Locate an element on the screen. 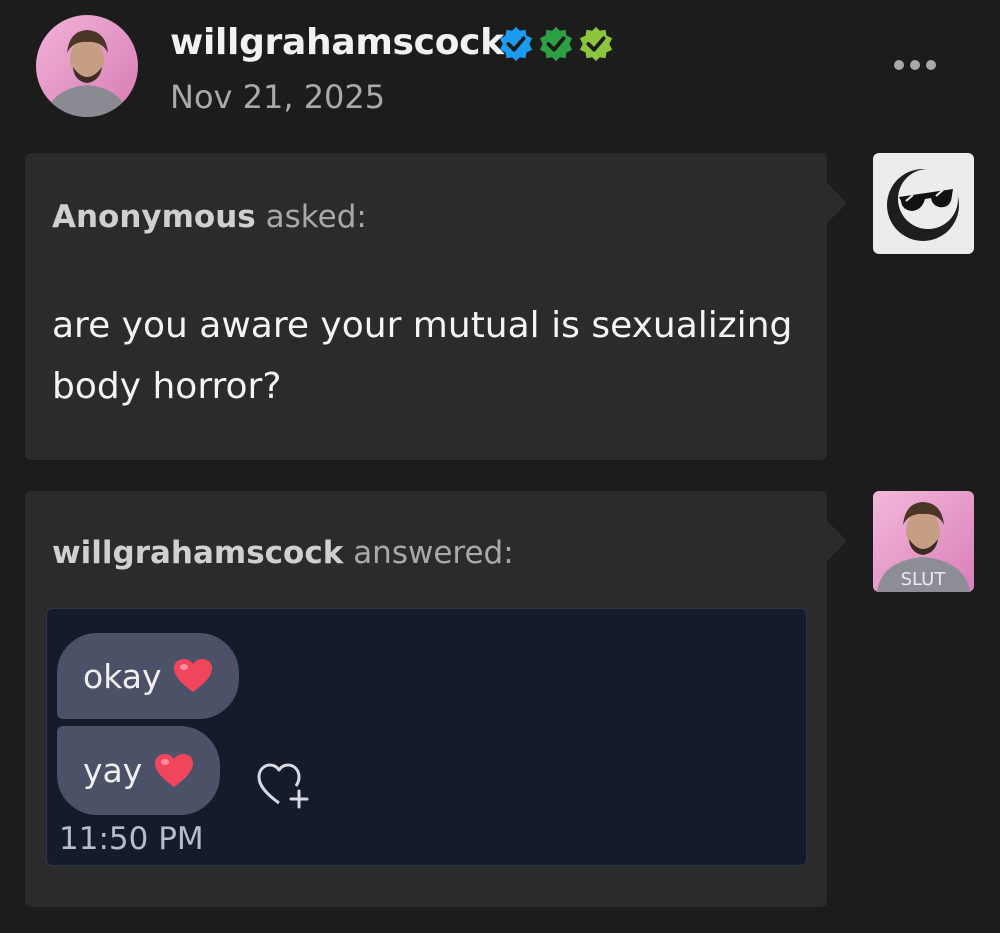  anonymous-avatar is located at coordinates (923, 203).